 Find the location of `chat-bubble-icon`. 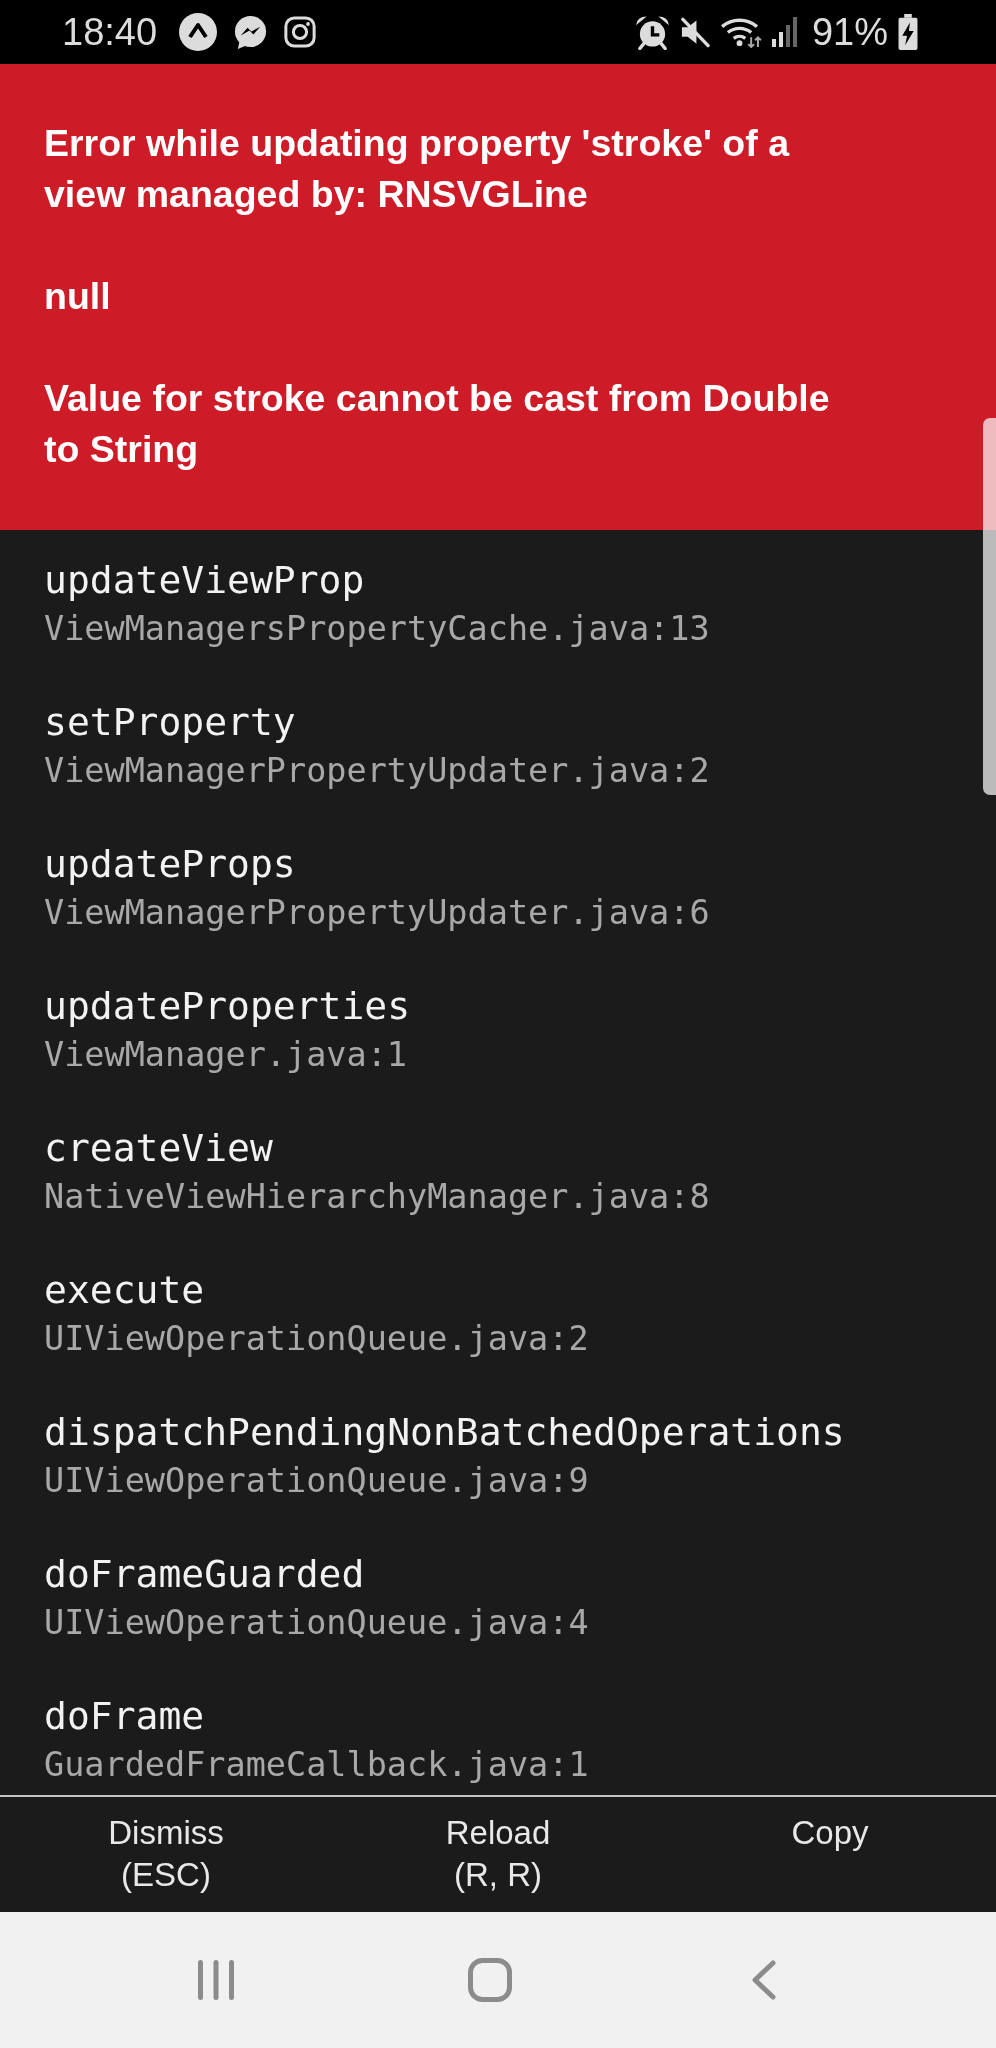

chat-bubble-icon is located at coordinates (251, 32).